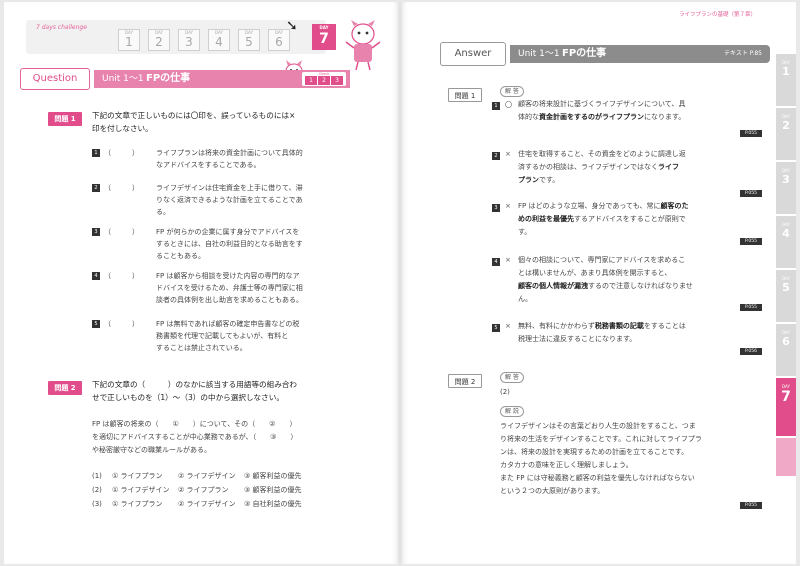 This screenshot has width=800, height=566. What do you see at coordinates (786, 133) in the screenshot?
I see `side-tab-day-2: DAY 2` at bounding box center [786, 133].